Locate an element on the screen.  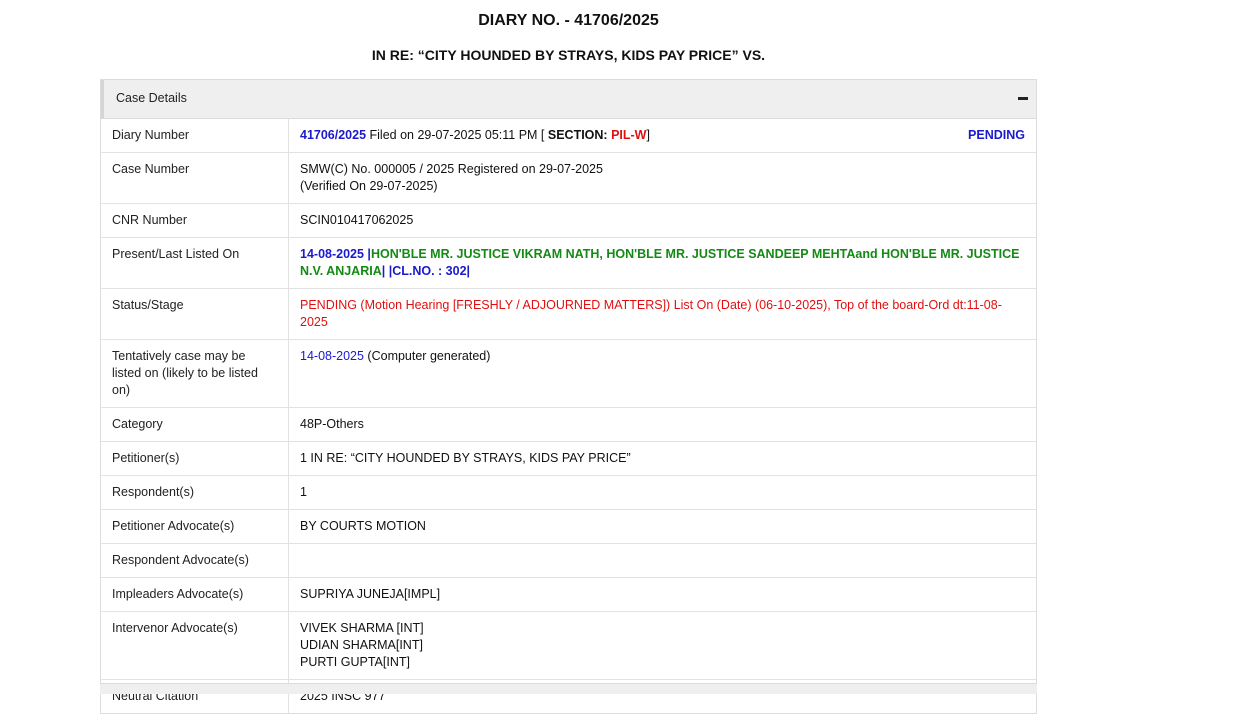
row-label: Petitioner Advocate(s) is located at coordinates (195, 526).